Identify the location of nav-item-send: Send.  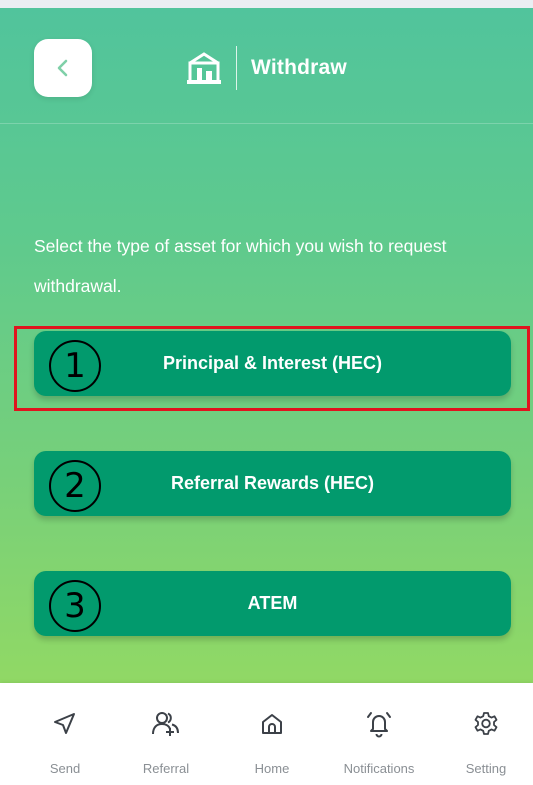
(65, 734).